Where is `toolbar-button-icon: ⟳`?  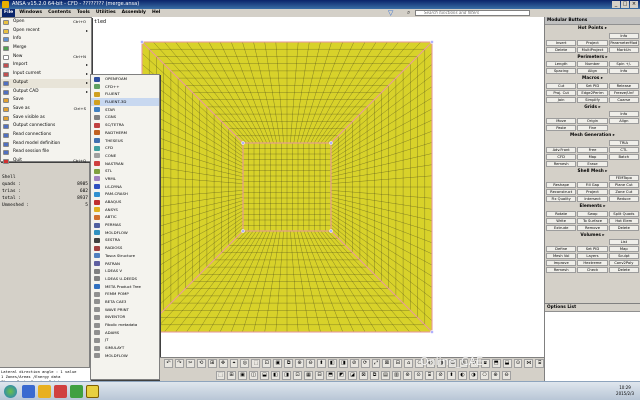
toolbar-button-icon: ⟳ is located at coordinates (365, 363).